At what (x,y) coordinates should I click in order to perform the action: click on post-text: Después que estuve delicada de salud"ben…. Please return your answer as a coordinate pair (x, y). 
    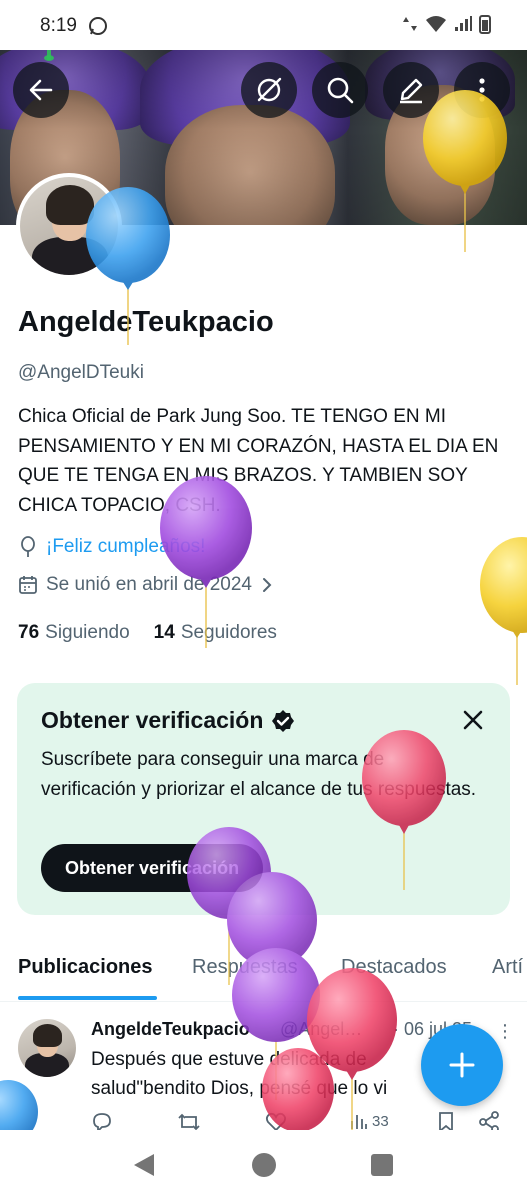
    Looking at the image, I should click on (239, 1074).